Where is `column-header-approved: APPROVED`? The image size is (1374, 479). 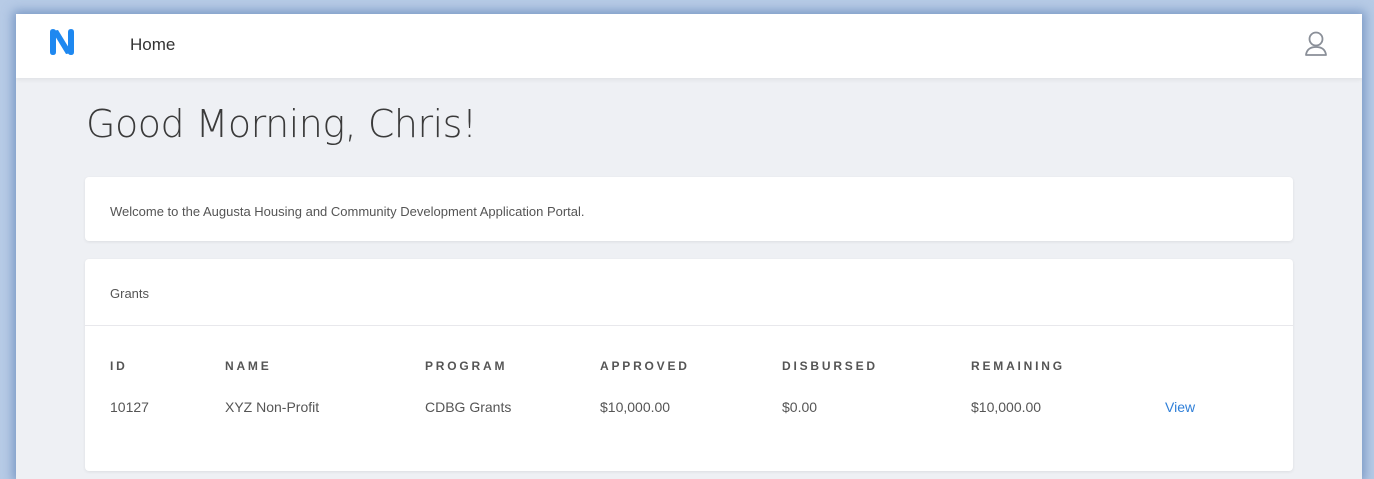 column-header-approved: APPROVED is located at coordinates (645, 366).